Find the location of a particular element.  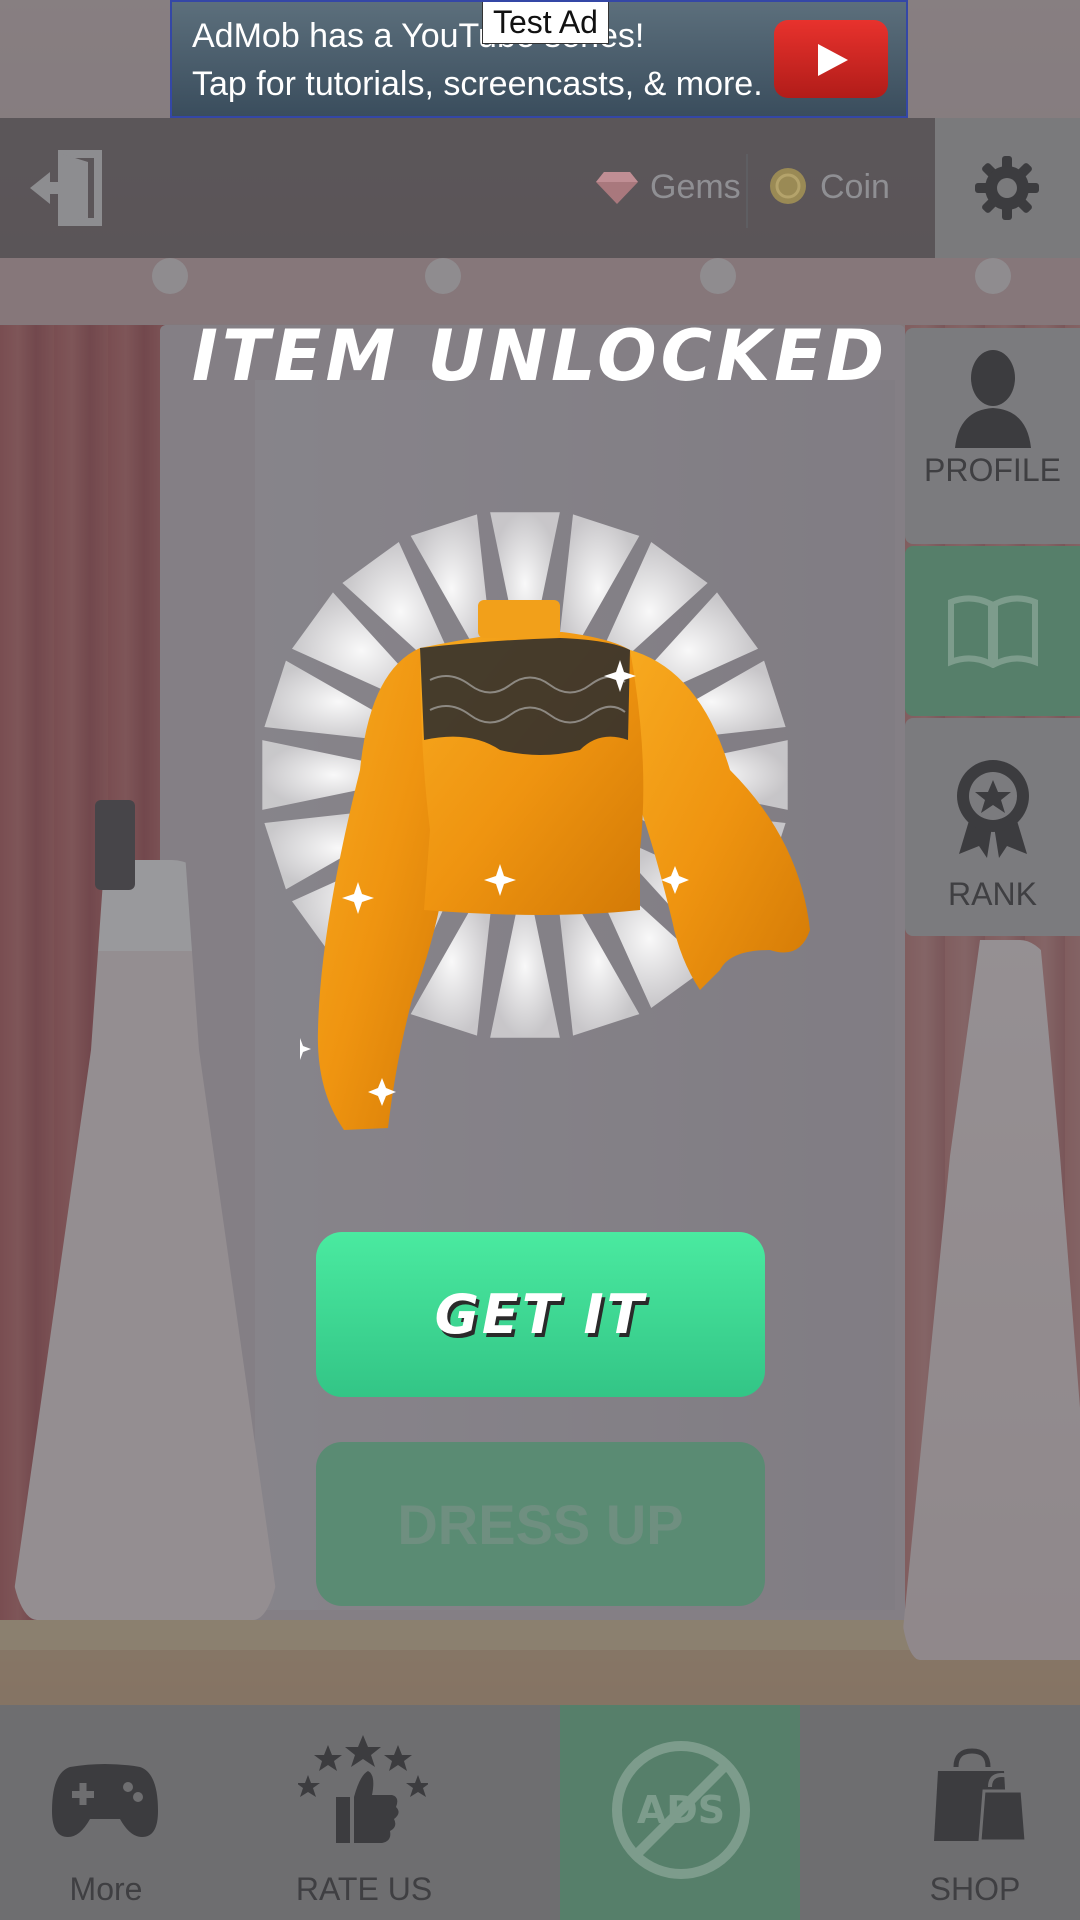

rate-us-button: RATE US is located at coordinates (364, 1812).